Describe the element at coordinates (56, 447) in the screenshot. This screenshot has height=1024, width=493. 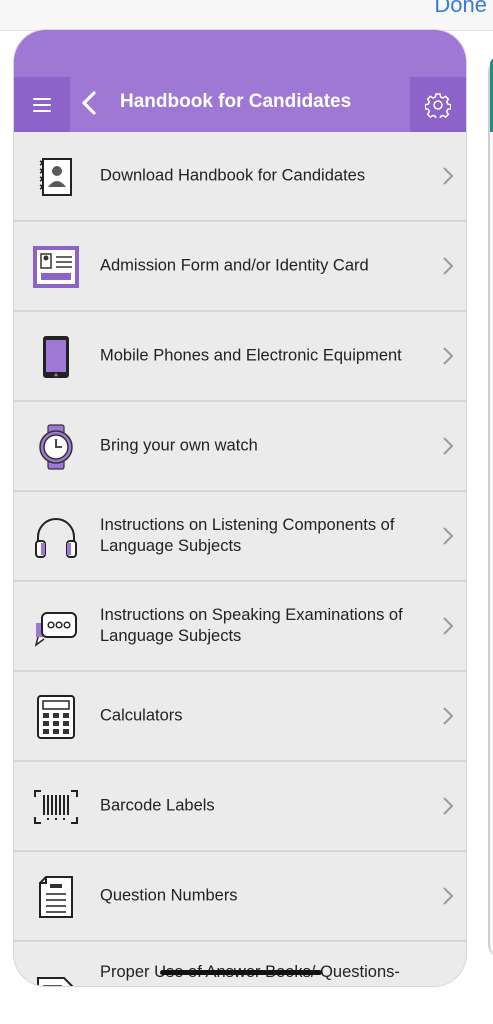
I see `watch-icon` at that location.